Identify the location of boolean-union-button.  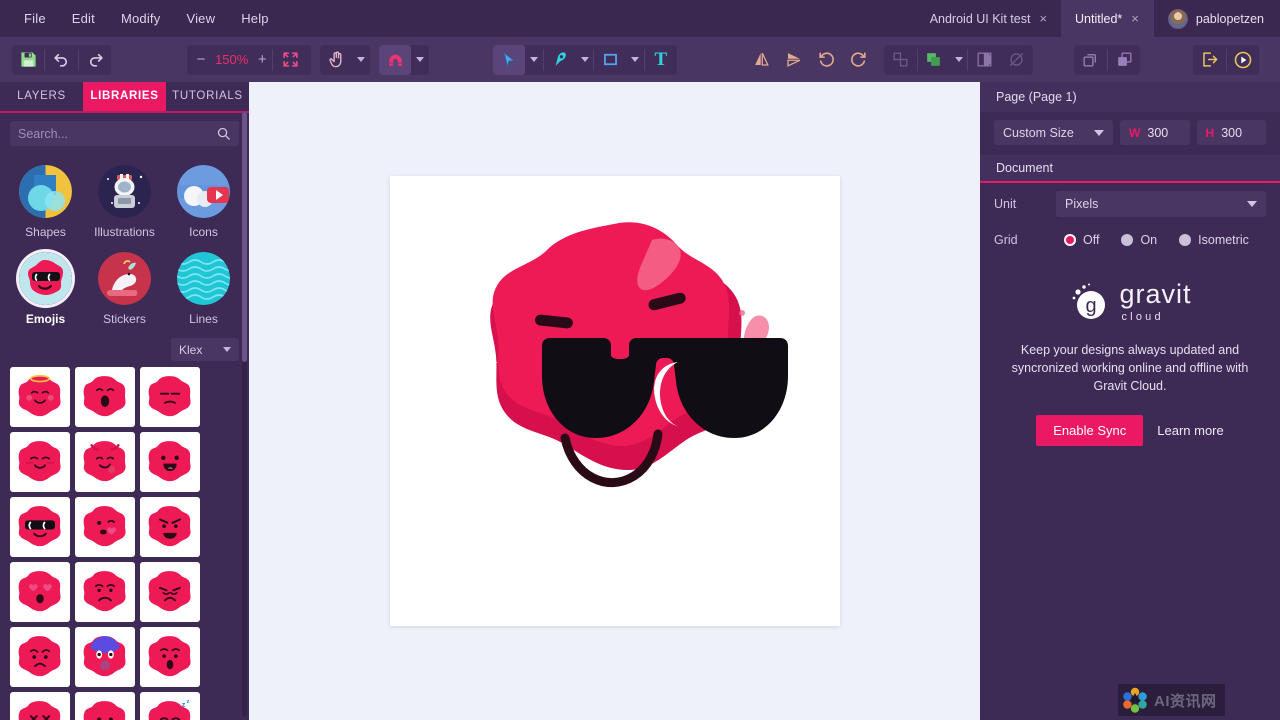
(933, 60).